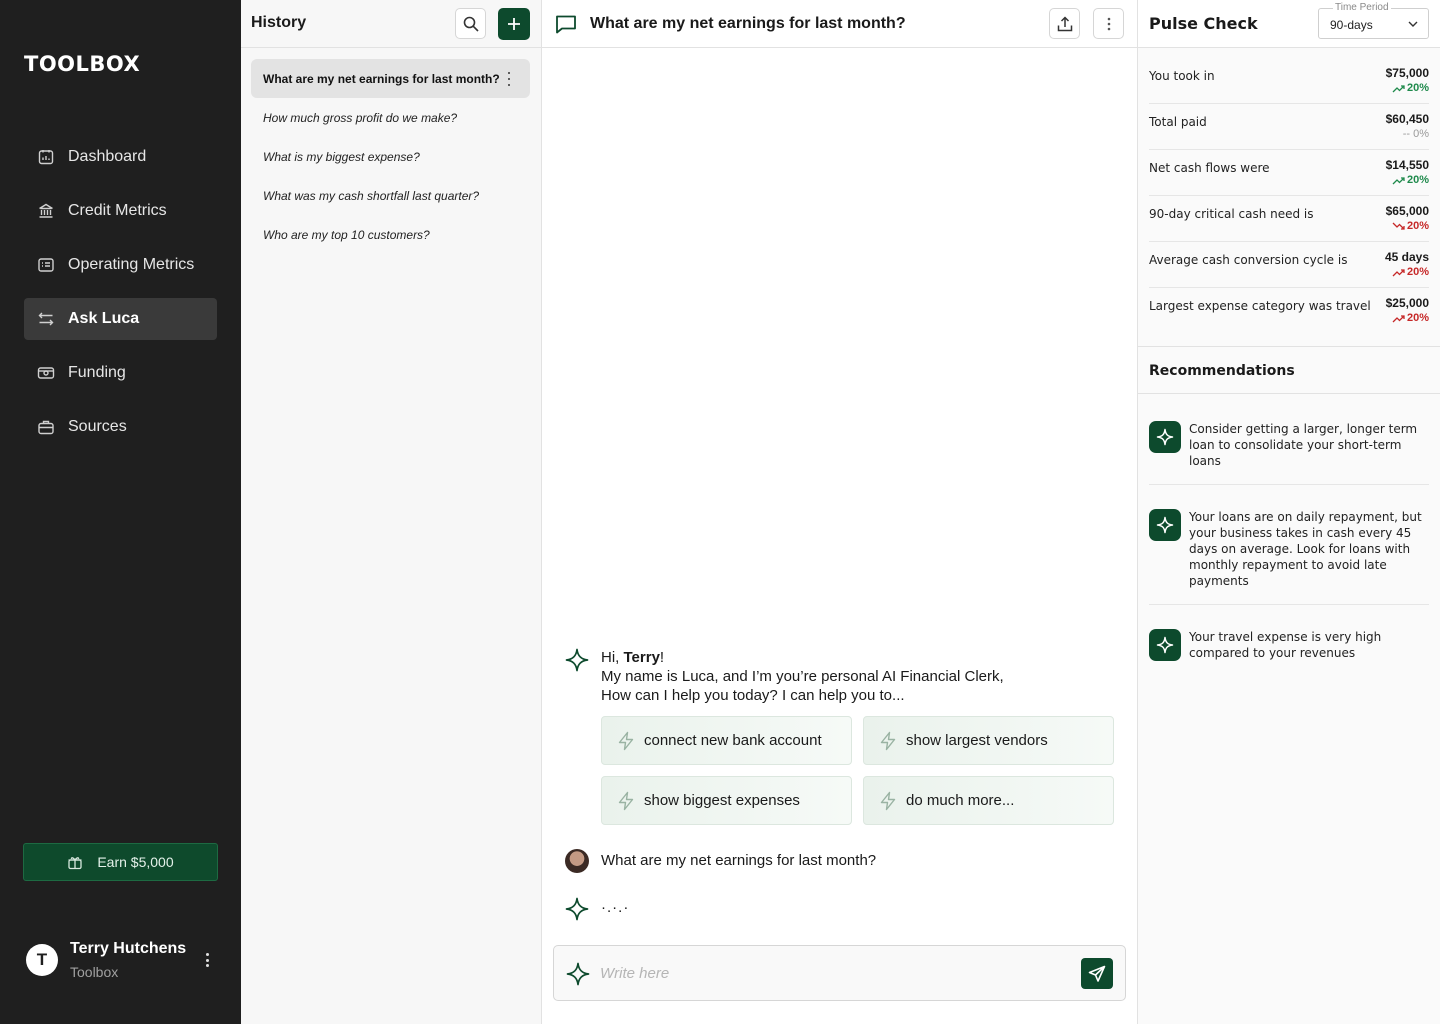 The height and width of the screenshot is (1024, 1440). Describe the element at coordinates (733, 740) in the screenshot. I see `suggestion-label: connect new bank account` at that location.